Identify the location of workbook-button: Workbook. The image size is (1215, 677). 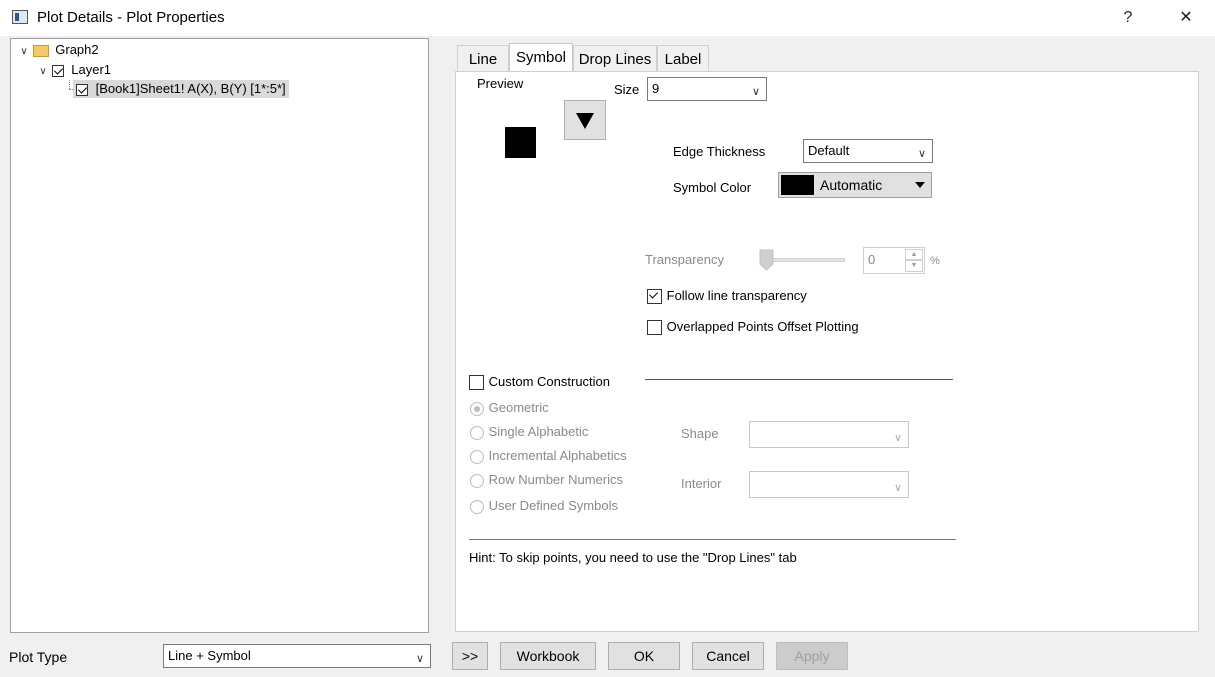
(548, 656).